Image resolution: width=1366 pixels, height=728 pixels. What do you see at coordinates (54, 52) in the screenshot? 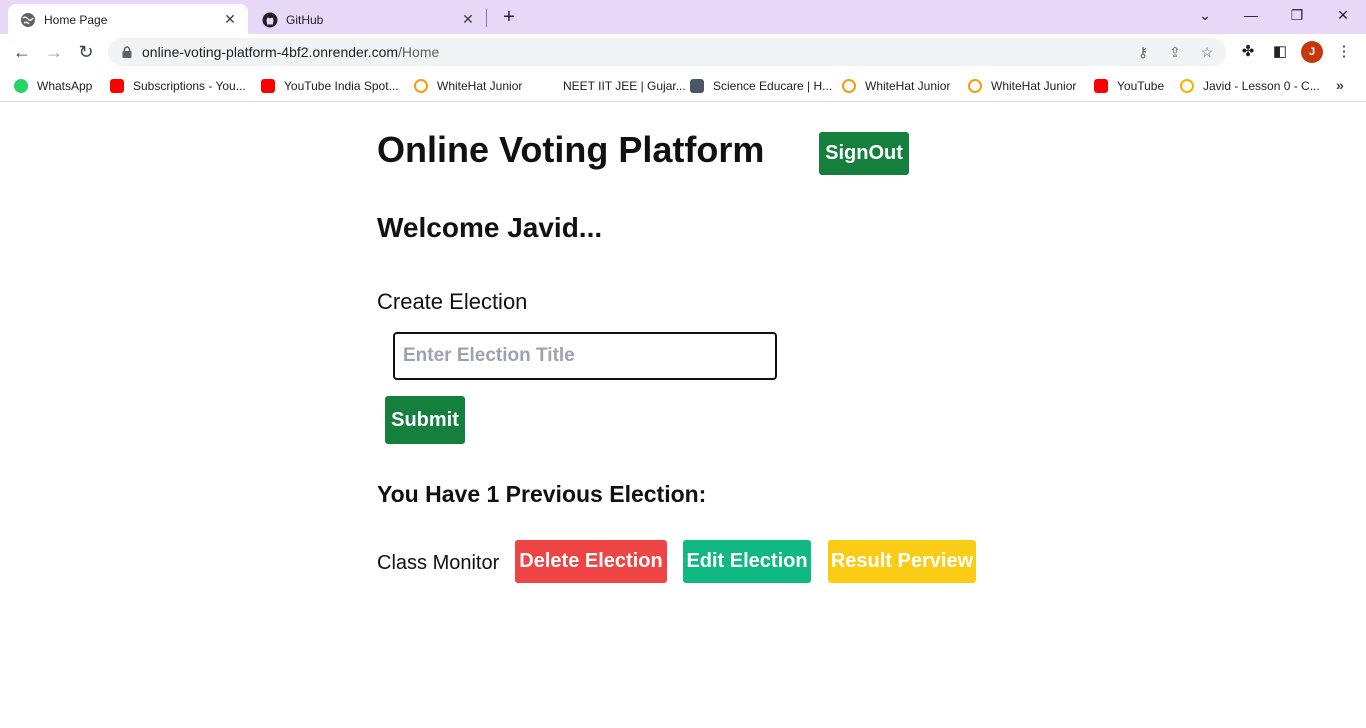
I see `forward-arrow-icon: →` at bounding box center [54, 52].